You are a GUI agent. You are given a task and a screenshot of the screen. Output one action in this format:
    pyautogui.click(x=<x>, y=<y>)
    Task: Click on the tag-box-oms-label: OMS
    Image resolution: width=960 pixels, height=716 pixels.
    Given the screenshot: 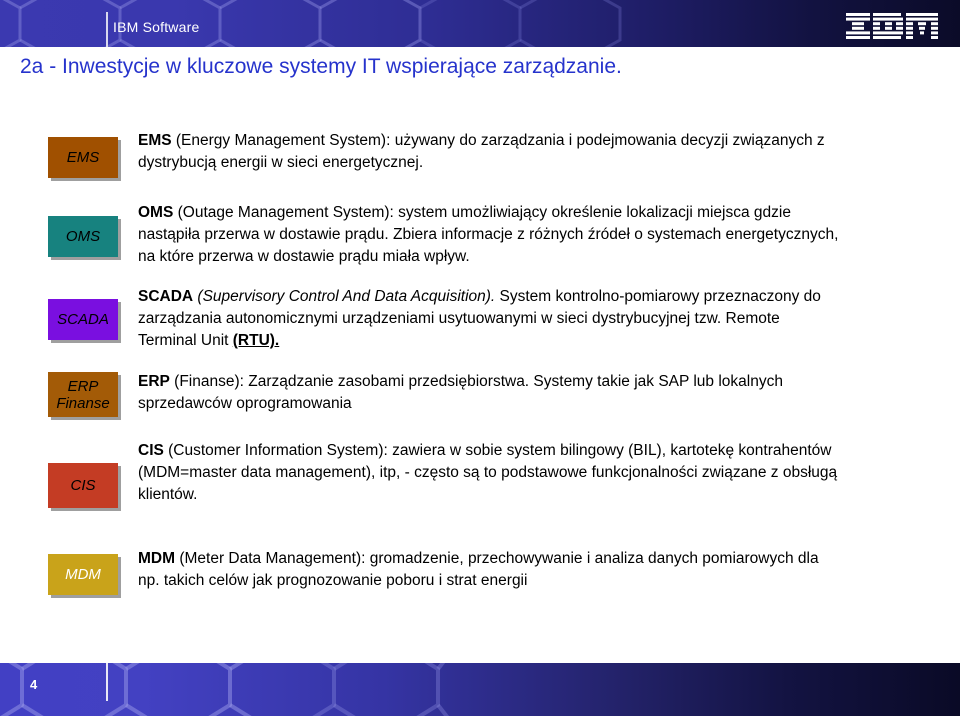 What is the action you would take?
    pyautogui.click(x=83, y=236)
    